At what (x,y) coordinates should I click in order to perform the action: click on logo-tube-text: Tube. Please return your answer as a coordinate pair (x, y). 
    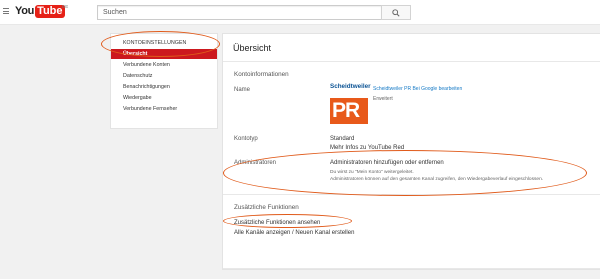
    Looking at the image, I should click on (50, 11).